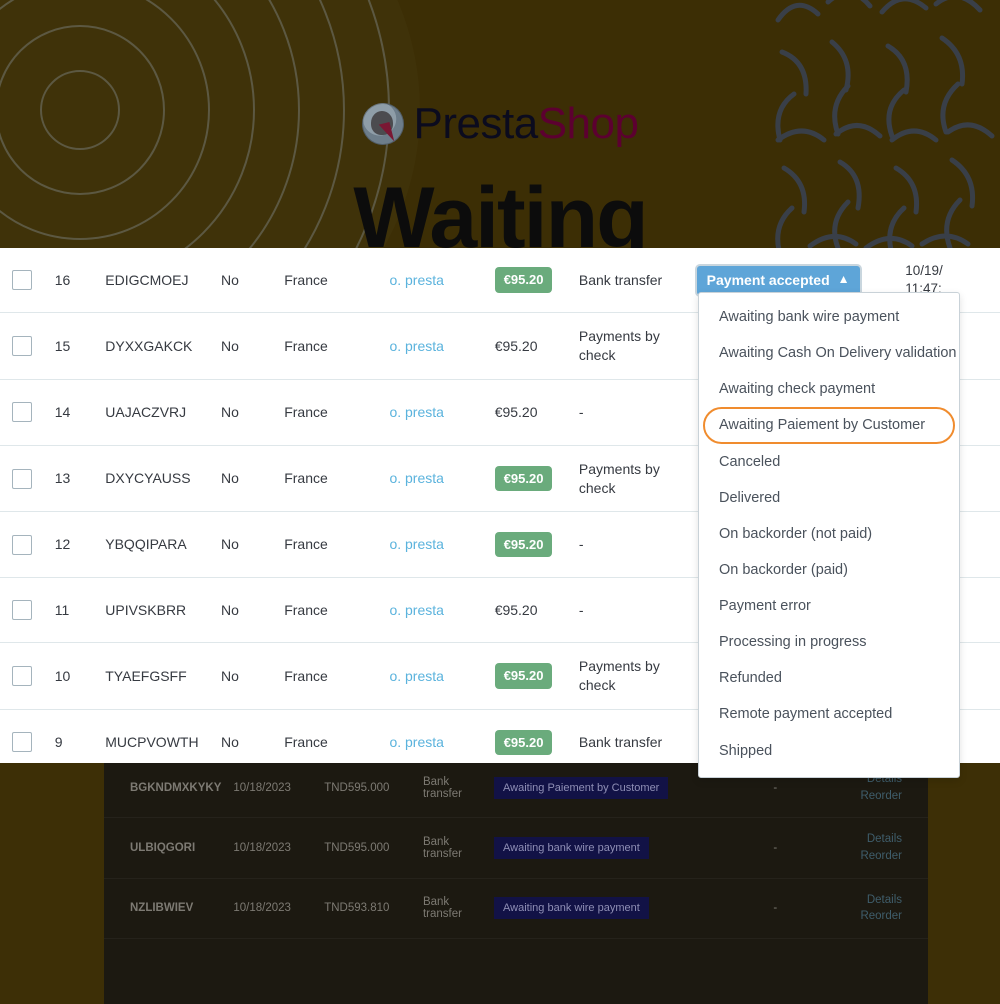 This screenshot has width=1000, height=1004. Describe the element at coordinates (829, 570) in the screenshot. I see `dropdown-option-on-backorder-paid: On backorder (paid)` at that location.